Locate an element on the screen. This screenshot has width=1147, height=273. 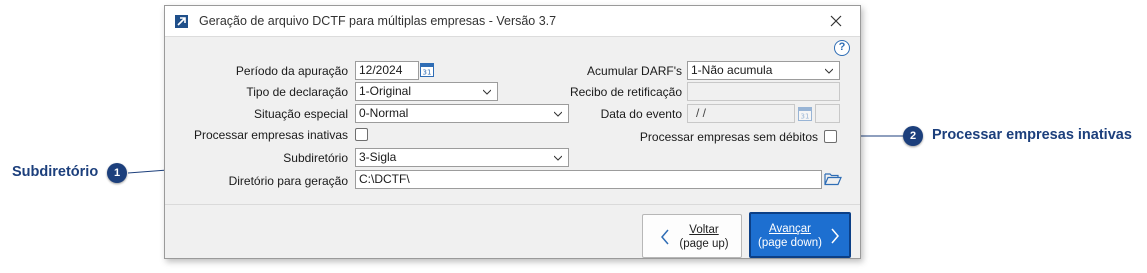
diretorio-label: Diretório para geração is located at coordinates (288, 181).